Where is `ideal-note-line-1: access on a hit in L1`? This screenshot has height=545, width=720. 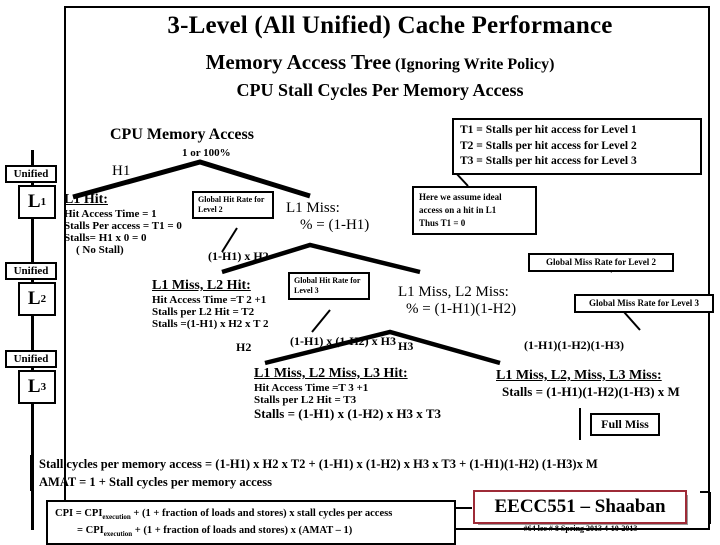
ideal-note-line-1: access on a hit in L1 is located at coordinates (458, 210).